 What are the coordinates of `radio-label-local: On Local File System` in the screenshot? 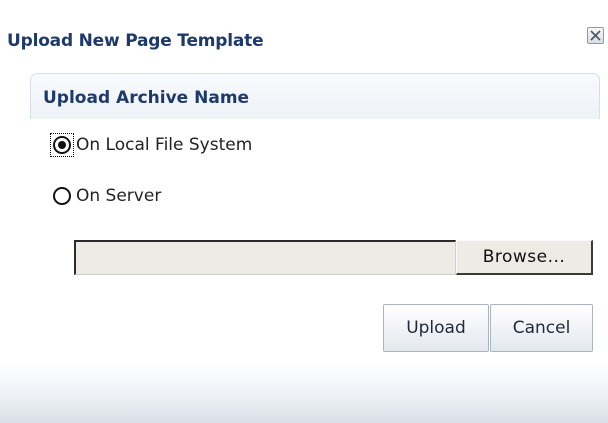 It's located at (164, 145).